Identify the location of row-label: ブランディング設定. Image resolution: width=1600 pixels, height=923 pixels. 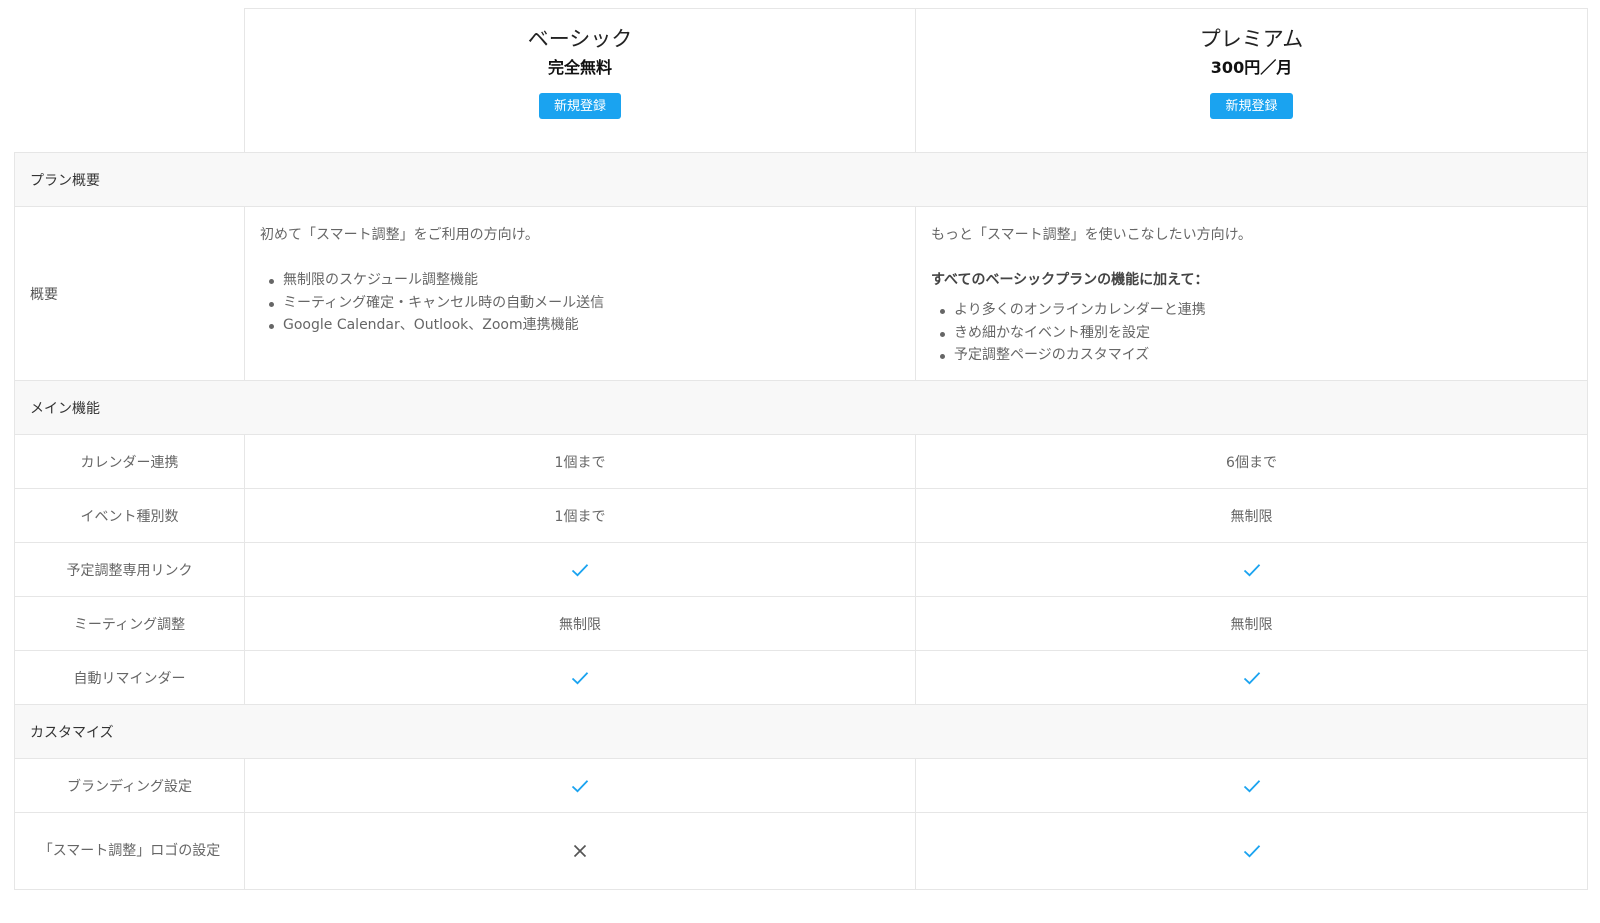
(129, 785).